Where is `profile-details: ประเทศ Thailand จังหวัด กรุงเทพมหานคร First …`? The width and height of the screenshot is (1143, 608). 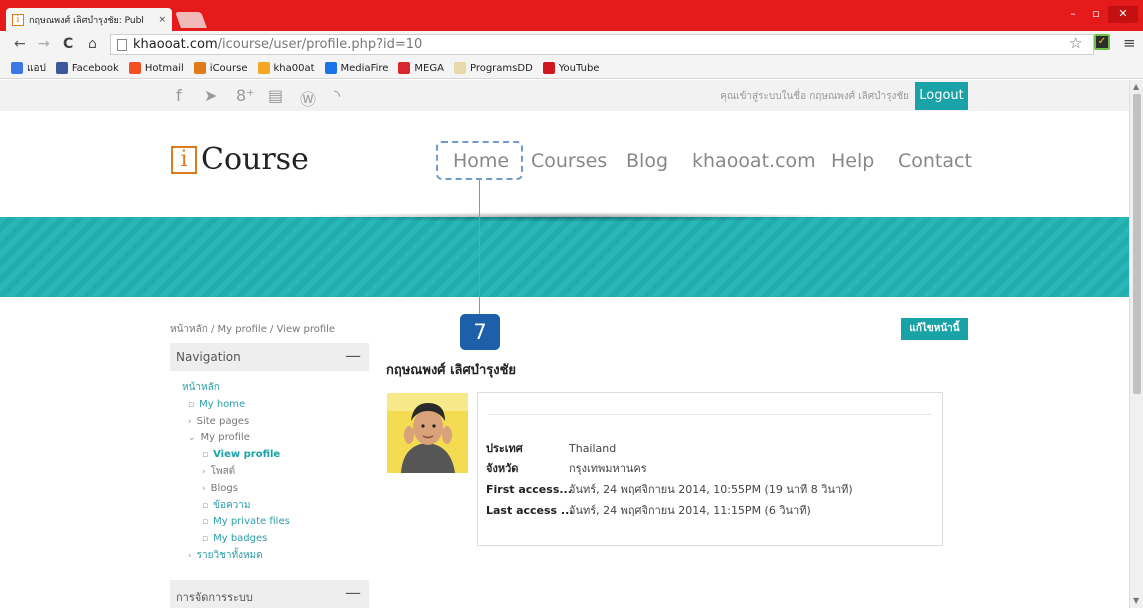
profile-details: ประเทศ Thailand จังหวัด กรุงเทพมหานคร First … is located at coordinates (710, 469).